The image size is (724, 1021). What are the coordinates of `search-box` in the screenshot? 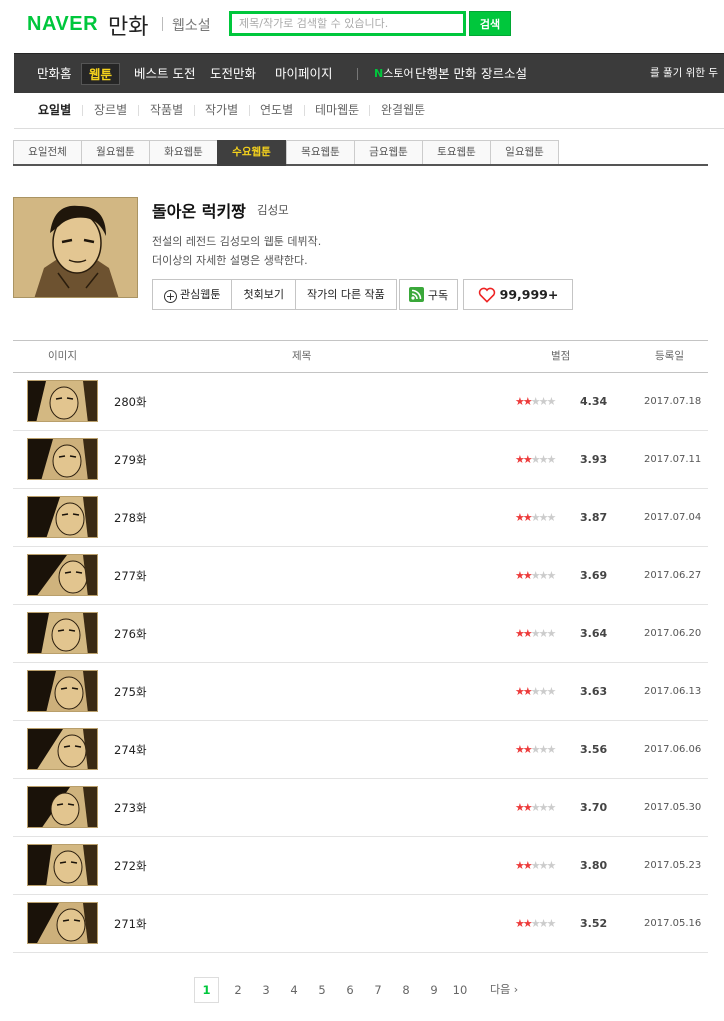 It's located at (347, 23).